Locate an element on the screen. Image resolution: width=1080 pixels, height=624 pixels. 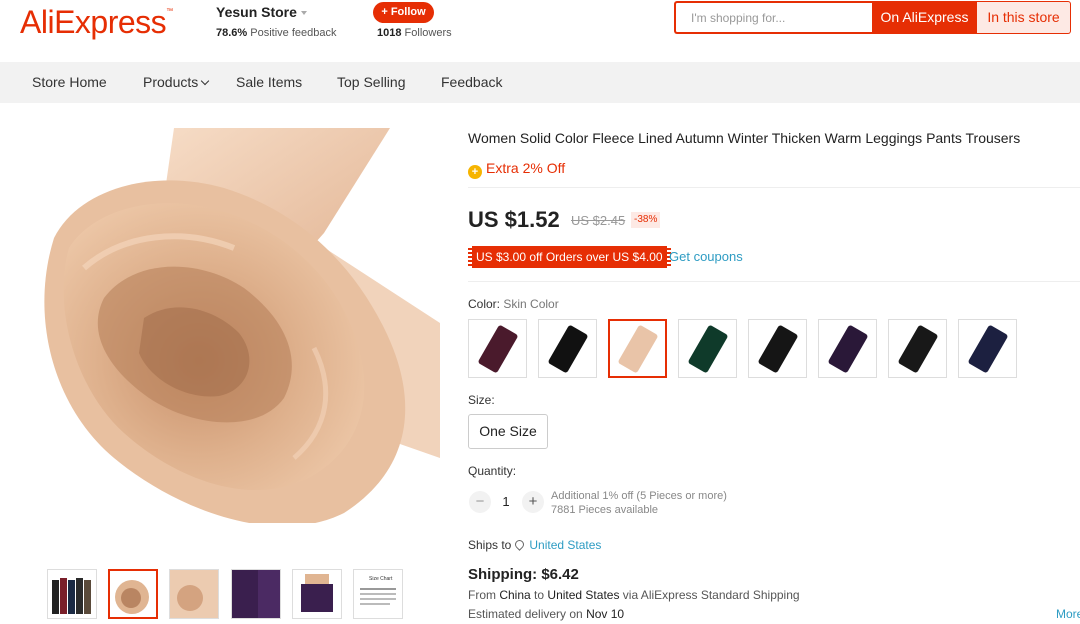
ship-to-word: to is located at coordinates (539, 595).